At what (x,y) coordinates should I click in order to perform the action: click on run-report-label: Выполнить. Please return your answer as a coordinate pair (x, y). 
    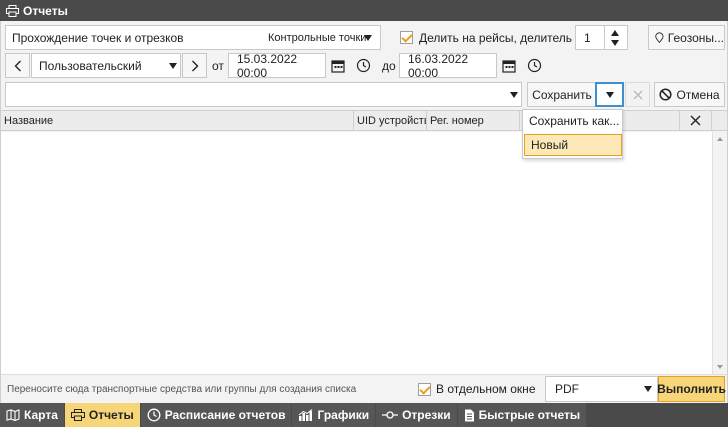
    Looking at the image, I should click on (691, 389).